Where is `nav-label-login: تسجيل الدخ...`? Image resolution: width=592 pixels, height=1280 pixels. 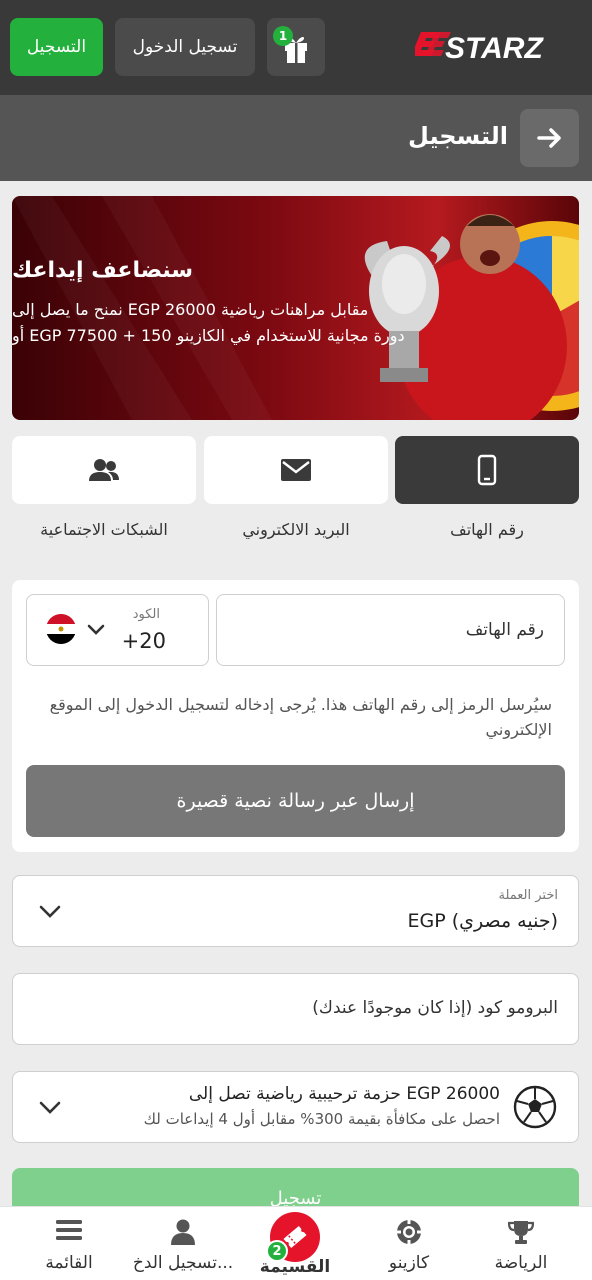 nav-label-login: تسجيل الدخ... is located at coordinates (183, 1263).